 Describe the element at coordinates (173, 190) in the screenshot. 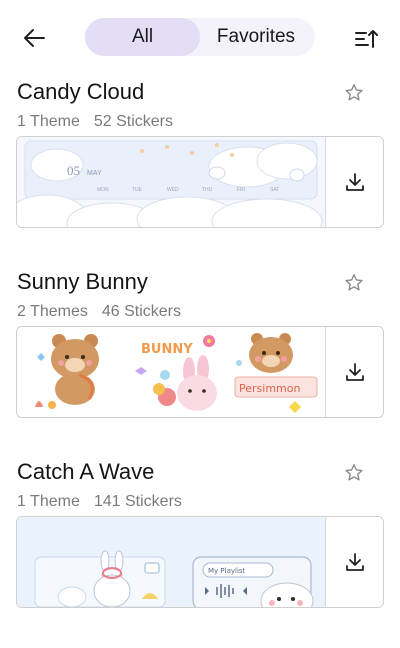

I see `preview-day: WED` at that location.